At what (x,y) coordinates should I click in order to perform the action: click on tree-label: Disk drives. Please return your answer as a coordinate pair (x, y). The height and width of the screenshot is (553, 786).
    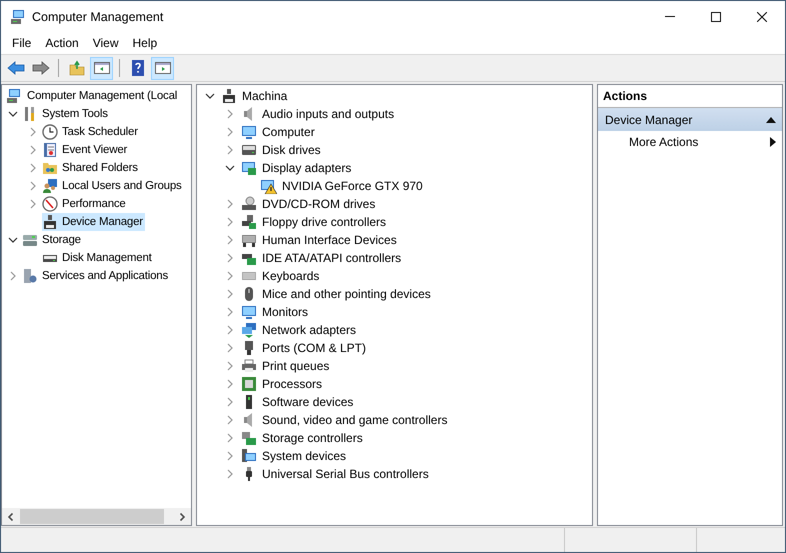
    Looking at the image, I should click on (291, 150).